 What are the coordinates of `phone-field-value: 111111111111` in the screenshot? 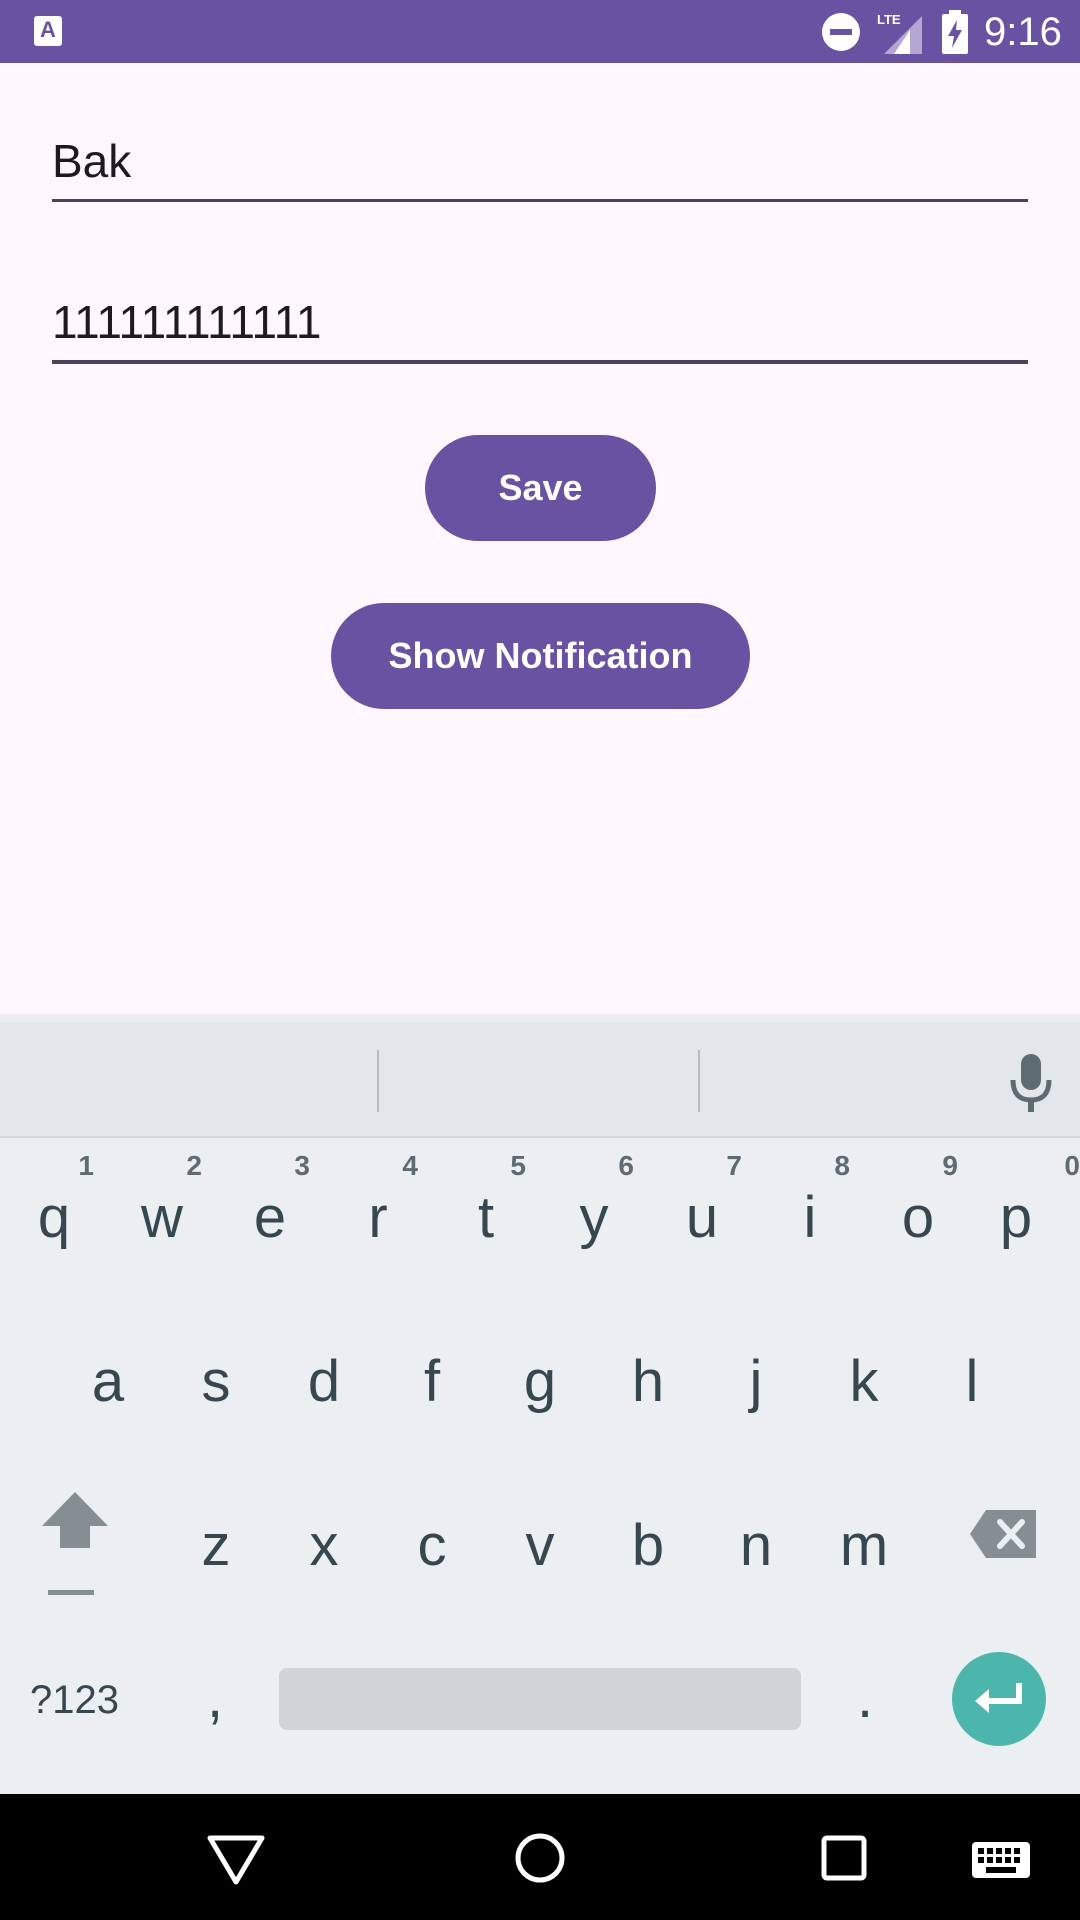 It's located at (187, 322).